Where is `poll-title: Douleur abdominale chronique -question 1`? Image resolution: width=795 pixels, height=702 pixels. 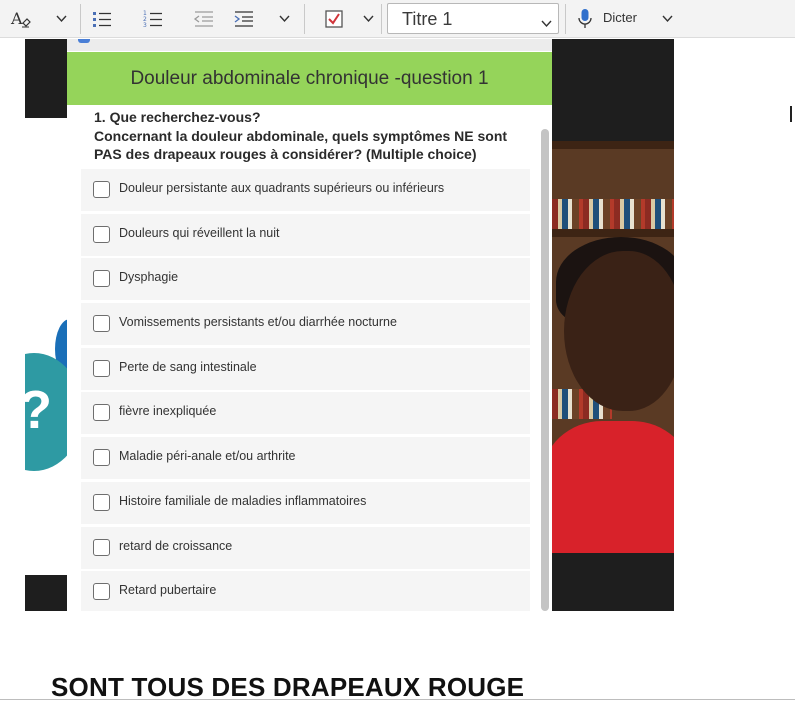 poll-title: Douleur abdominale chronique -question 1 is located at coordinates (309, 78).